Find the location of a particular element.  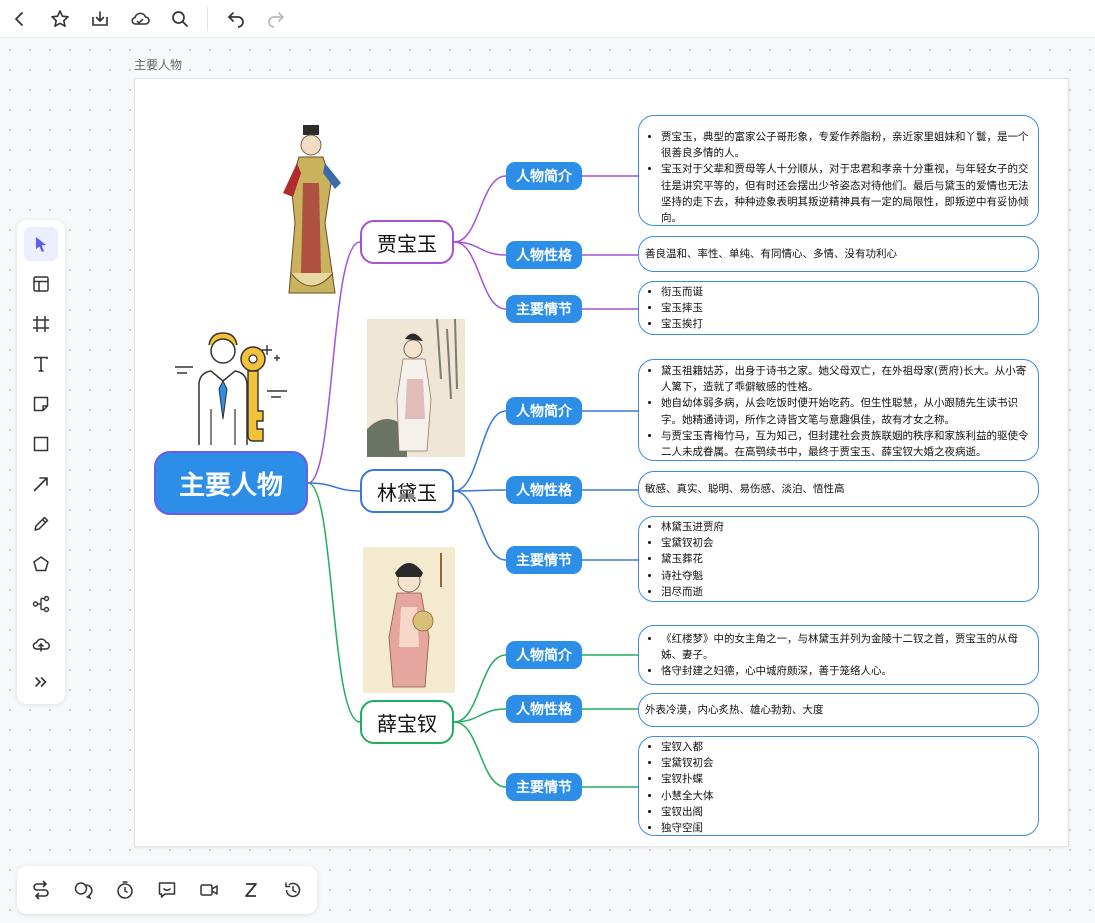

tag-plot-lin-daiyu: 主要情节 is located at coordinates (544, 560).